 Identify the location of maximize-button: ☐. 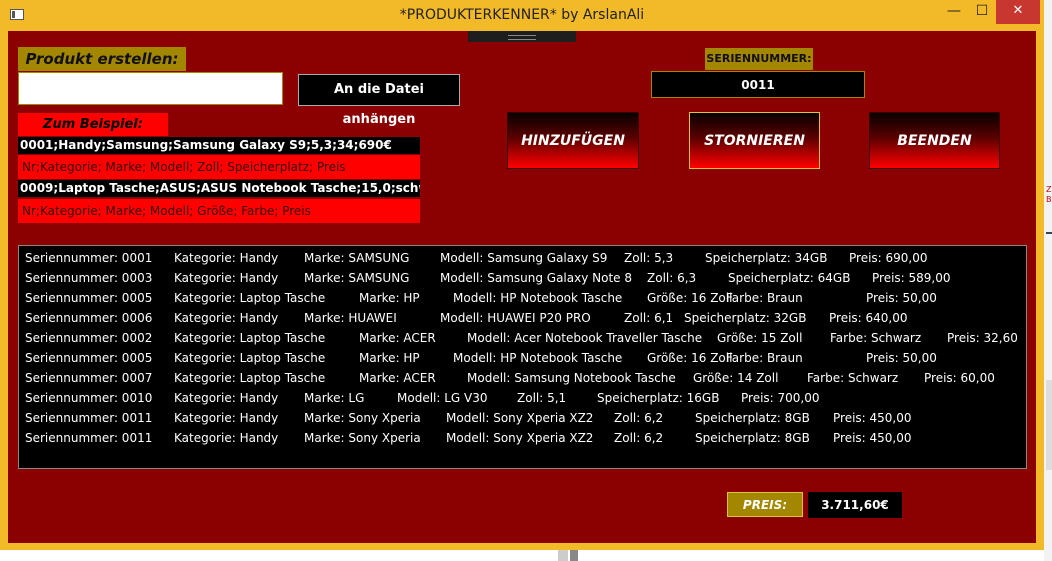
(982, 12).